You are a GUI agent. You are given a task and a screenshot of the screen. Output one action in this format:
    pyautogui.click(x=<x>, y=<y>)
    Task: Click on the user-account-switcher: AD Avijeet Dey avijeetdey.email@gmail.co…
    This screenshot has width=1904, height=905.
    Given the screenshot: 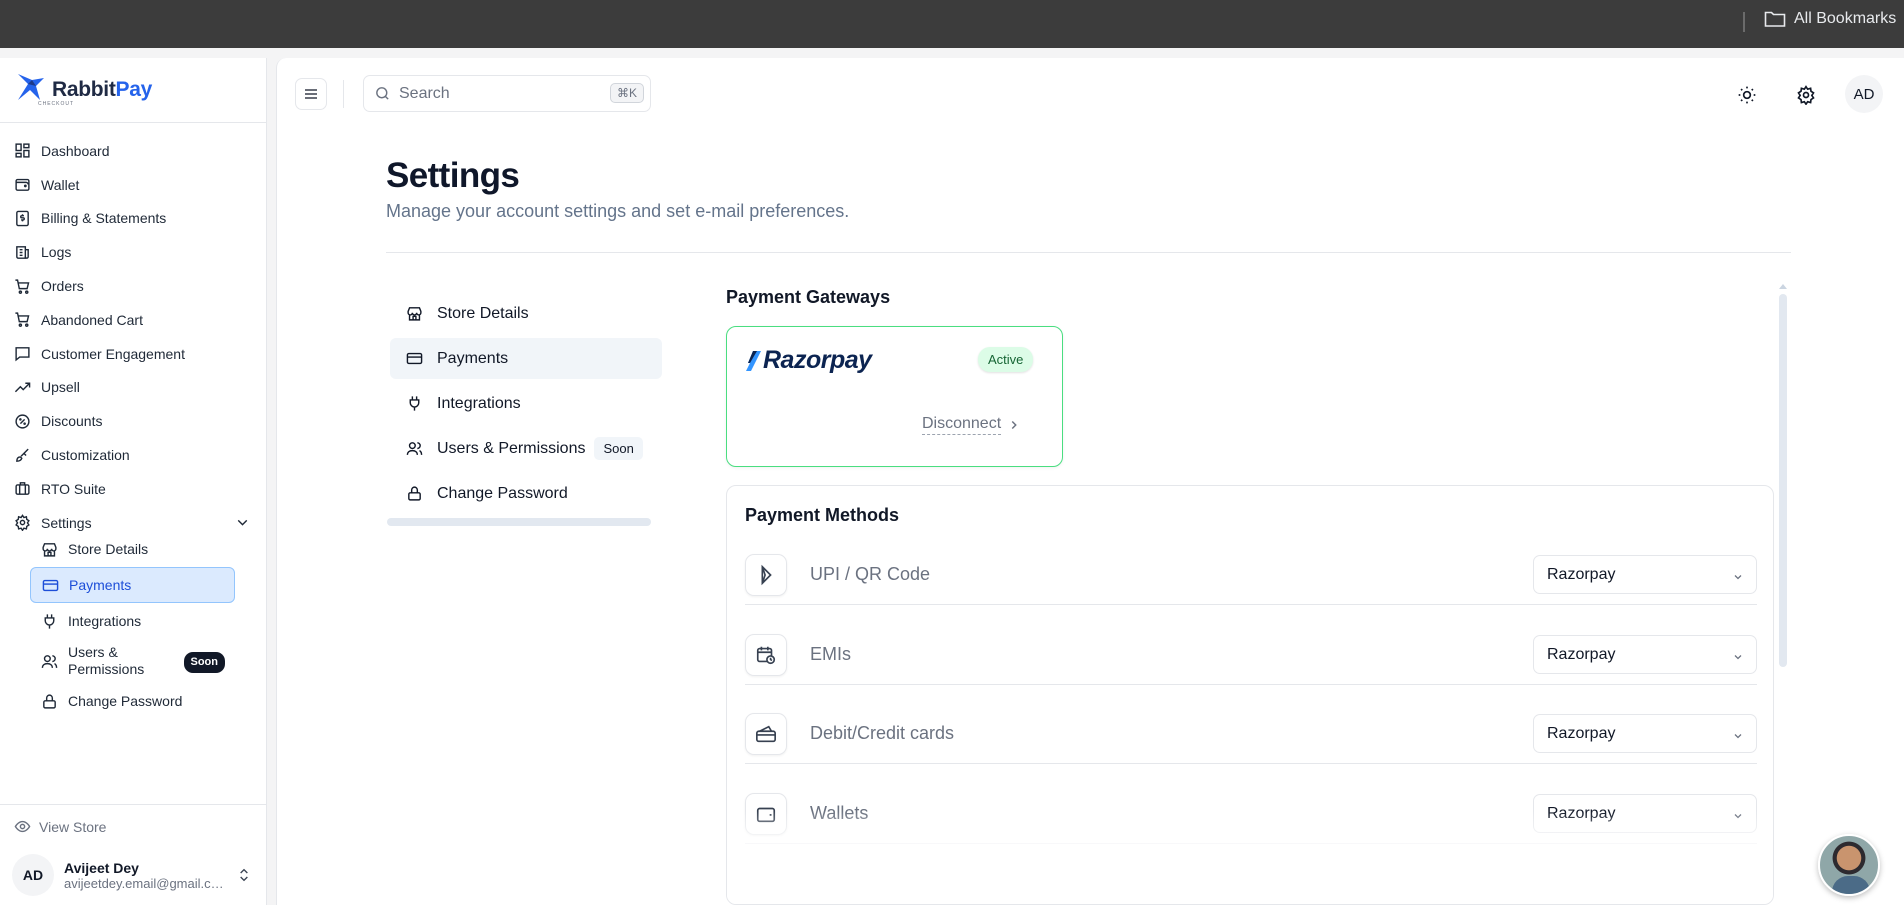 What is the action you would take?
    pyautogui.click(x=132, y=875)
    